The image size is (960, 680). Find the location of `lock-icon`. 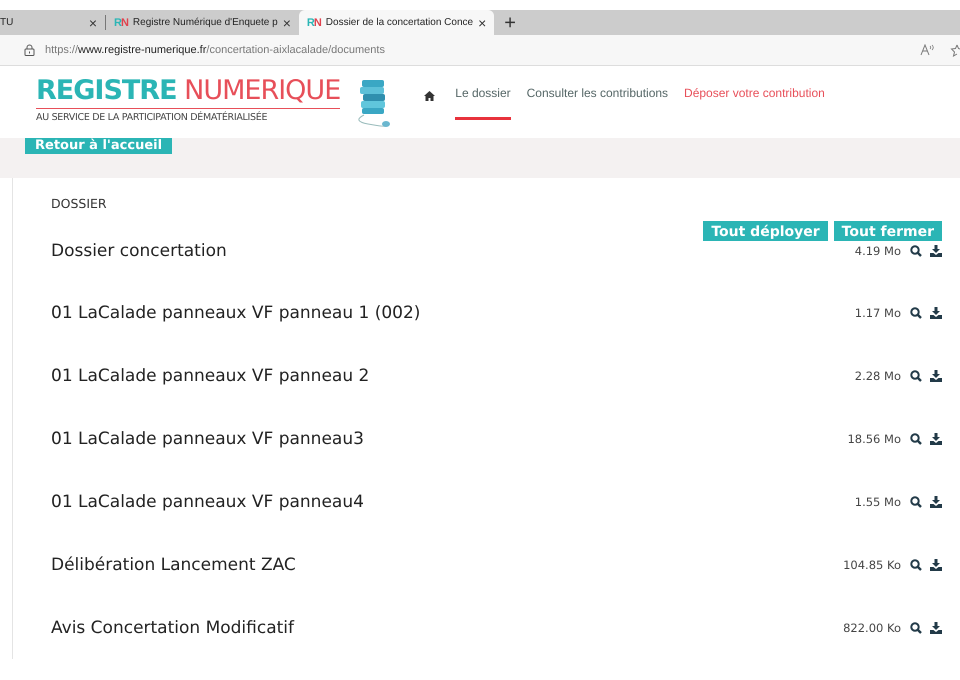

lock-icon is located at coordinates (29, 50).